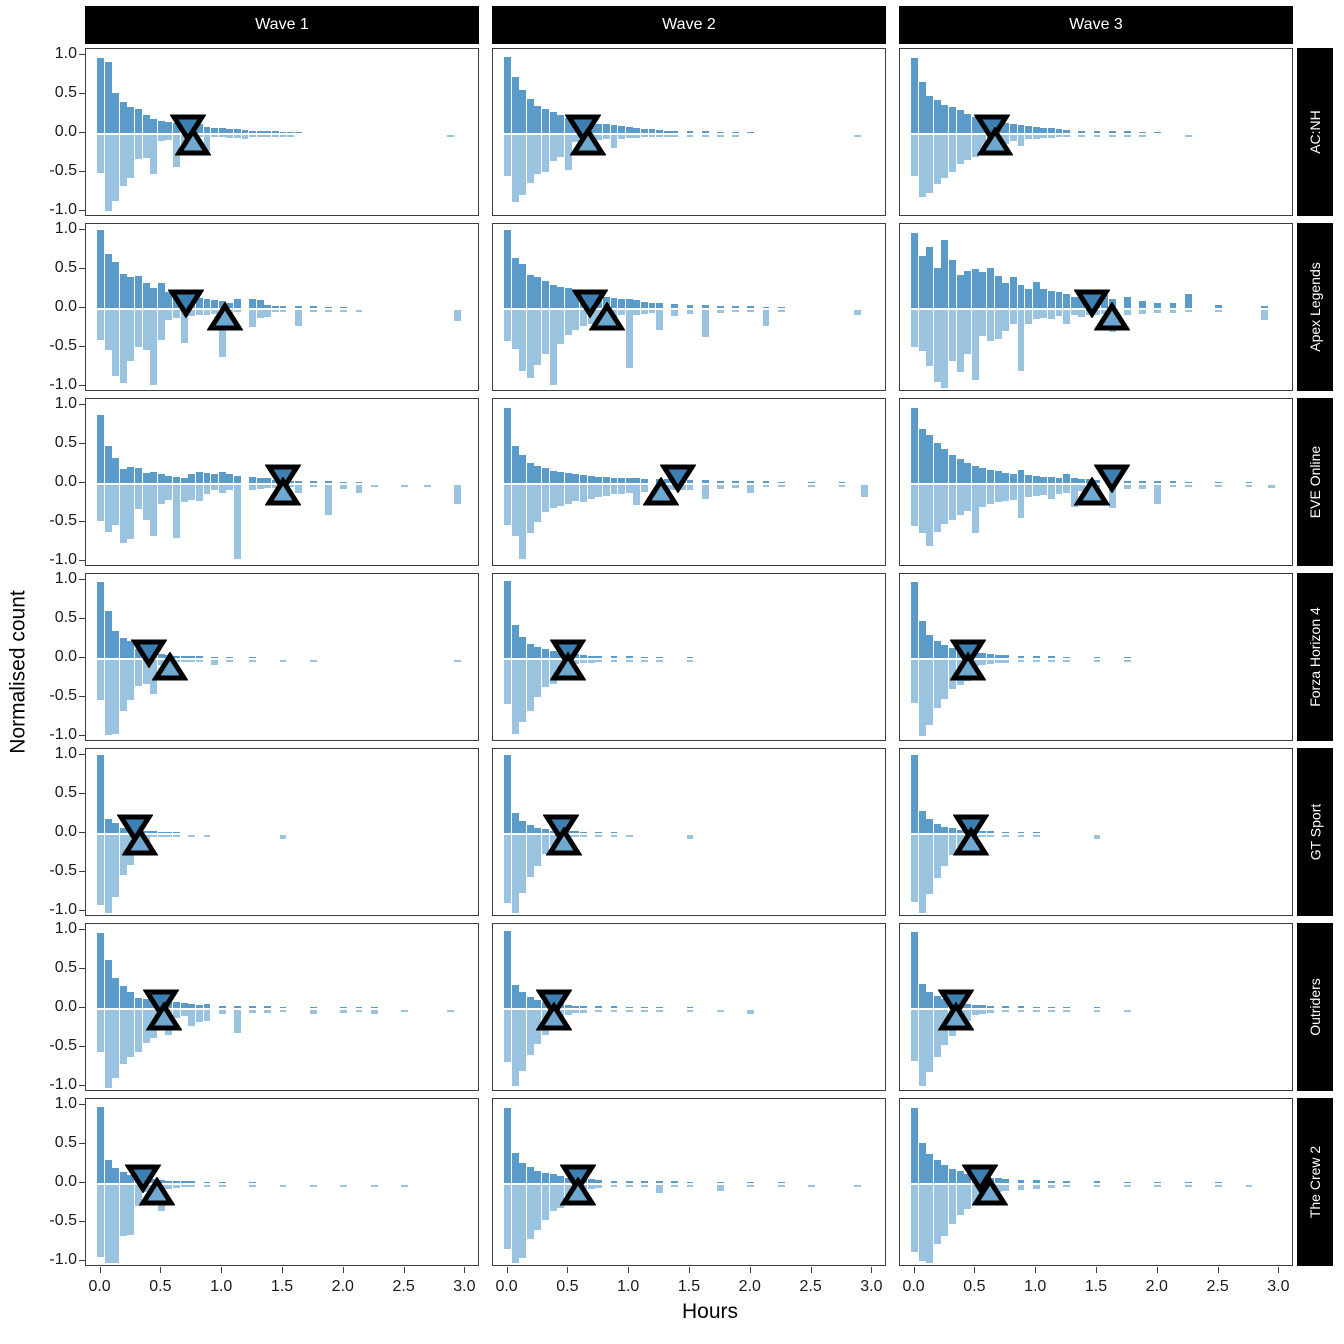 The height and width of the screenshot is (1344, 1344). I want to click on facet-row-strip-2: Apex Legends, so click(1315, 307).